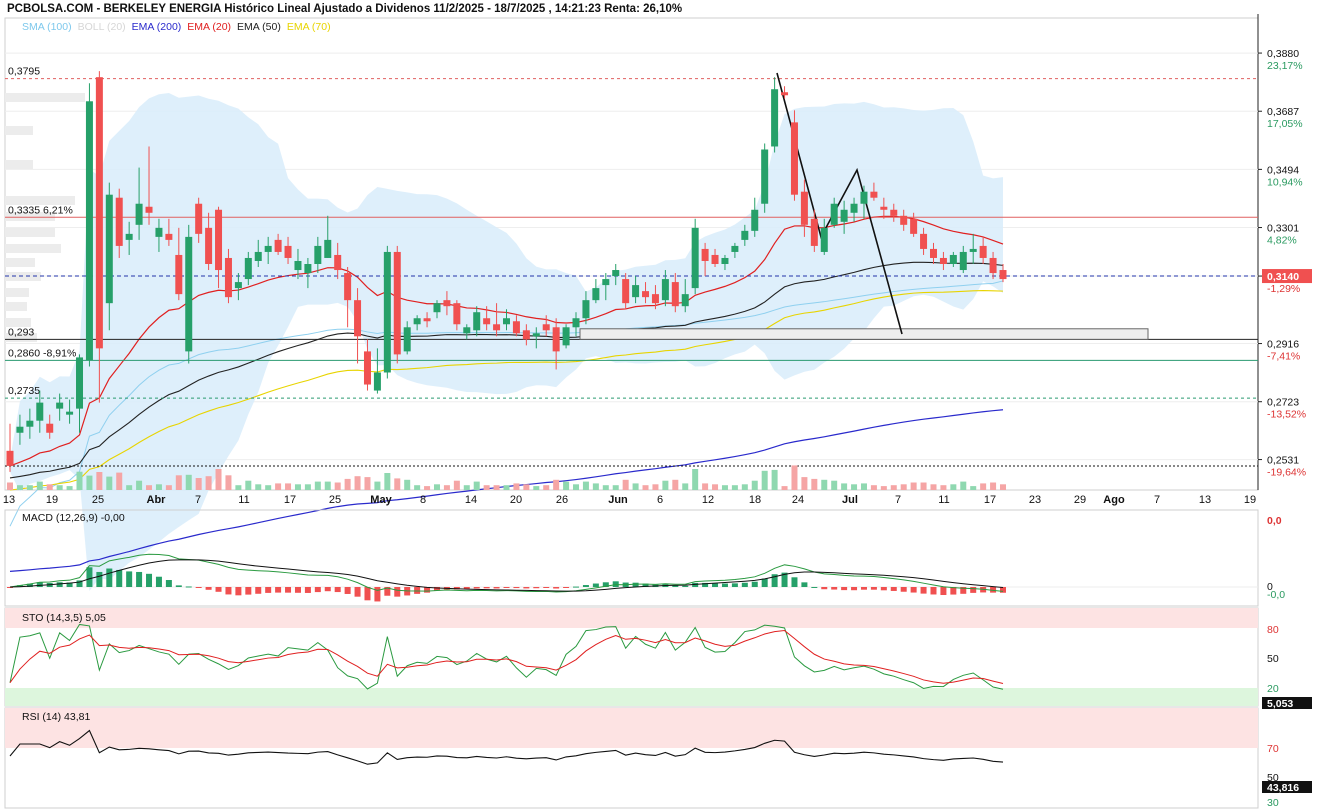  I want to click on legend-item: EMA (70), so click(308, 27).